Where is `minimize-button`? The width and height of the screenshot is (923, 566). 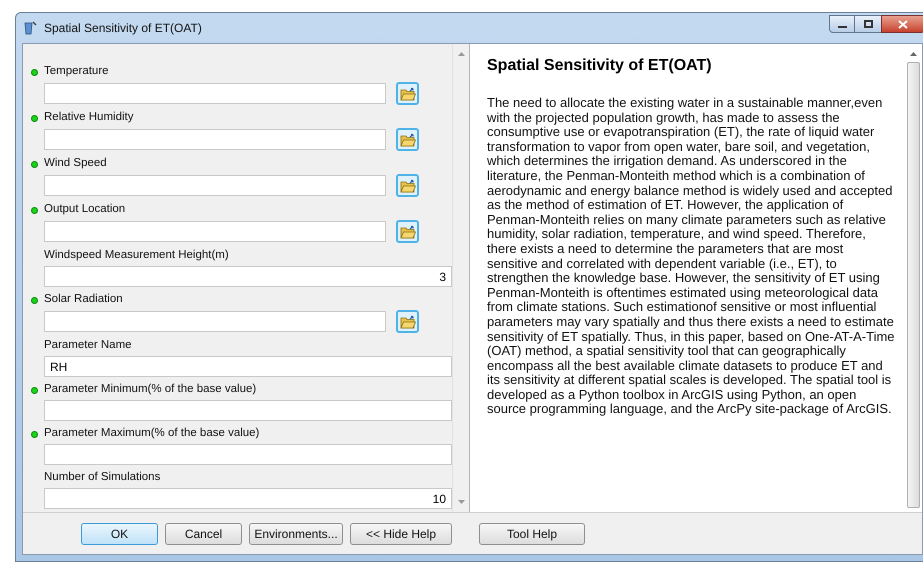 minimize-button is located at coordinates (842, 24).